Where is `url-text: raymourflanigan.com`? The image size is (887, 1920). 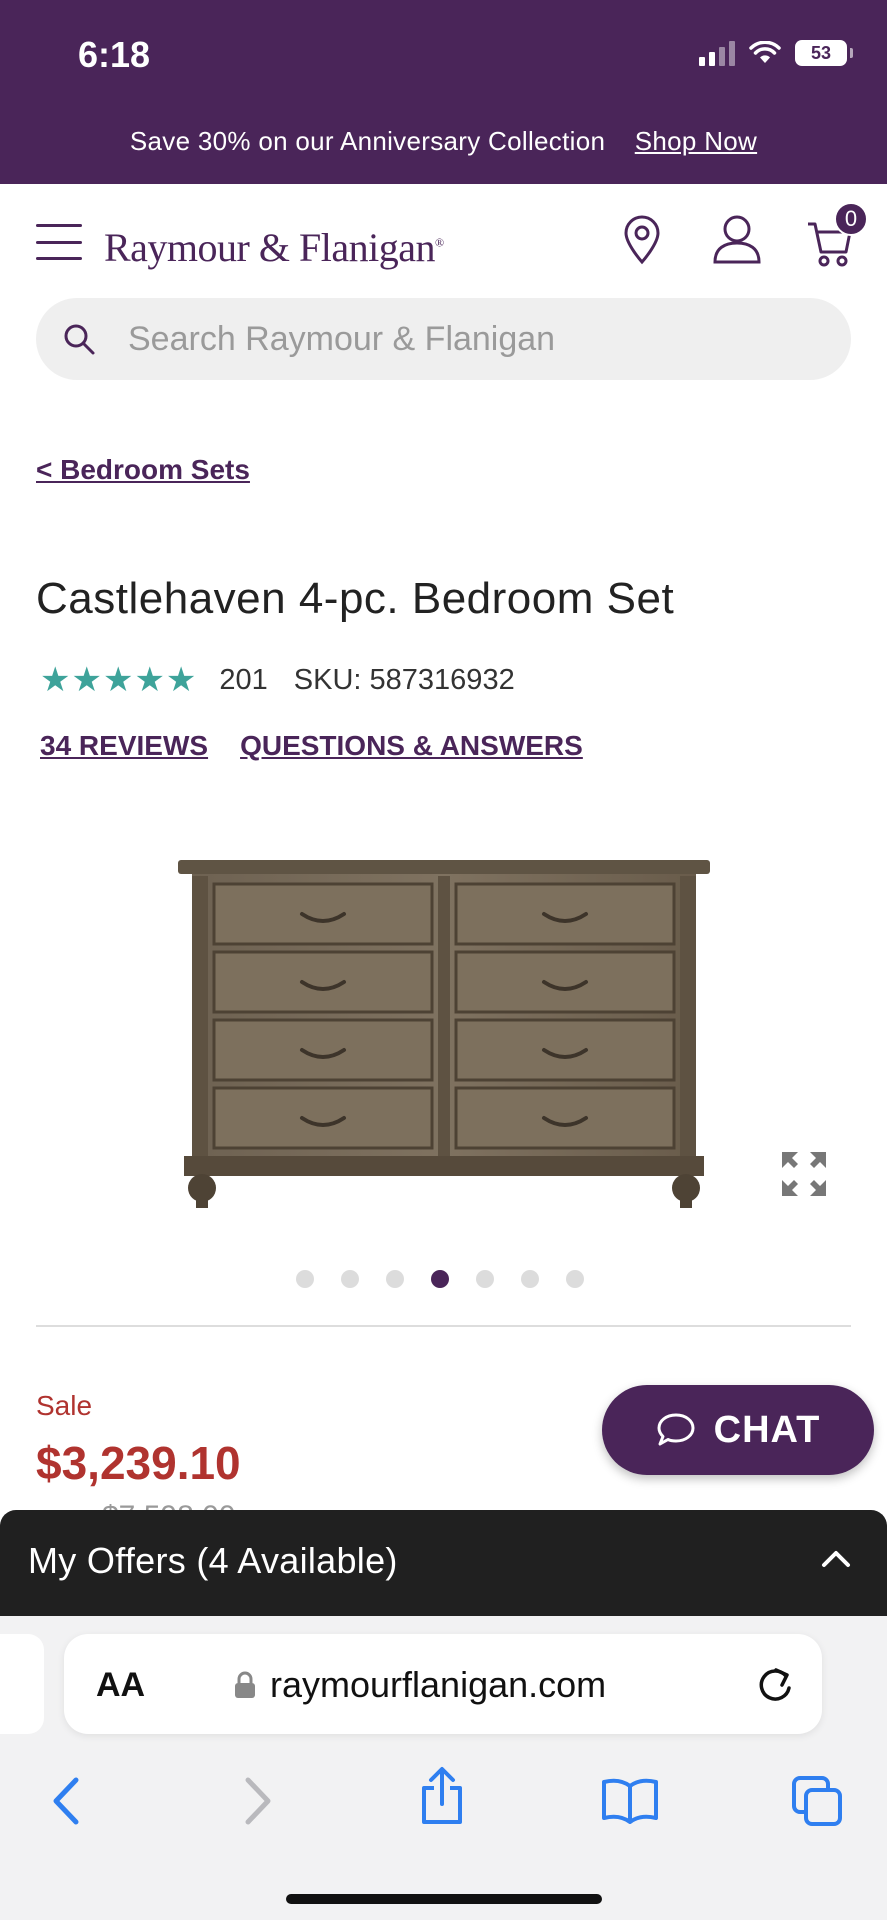 url-text: raymourflanigan.com is located at coordinates (438, 1684).